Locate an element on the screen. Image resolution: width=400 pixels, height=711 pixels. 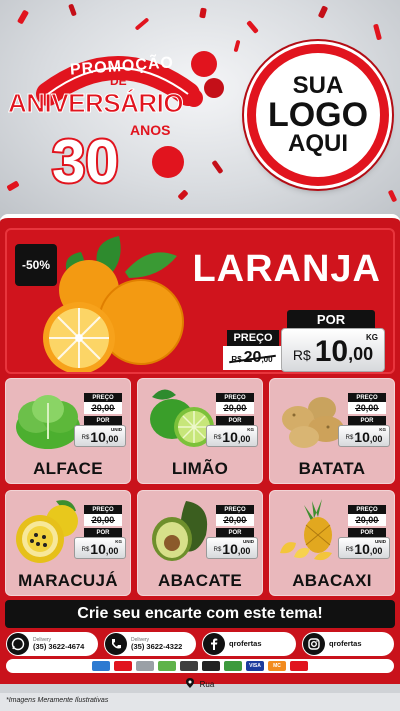
facebook-contact: qrofertas is located at coordinates (249, 644).